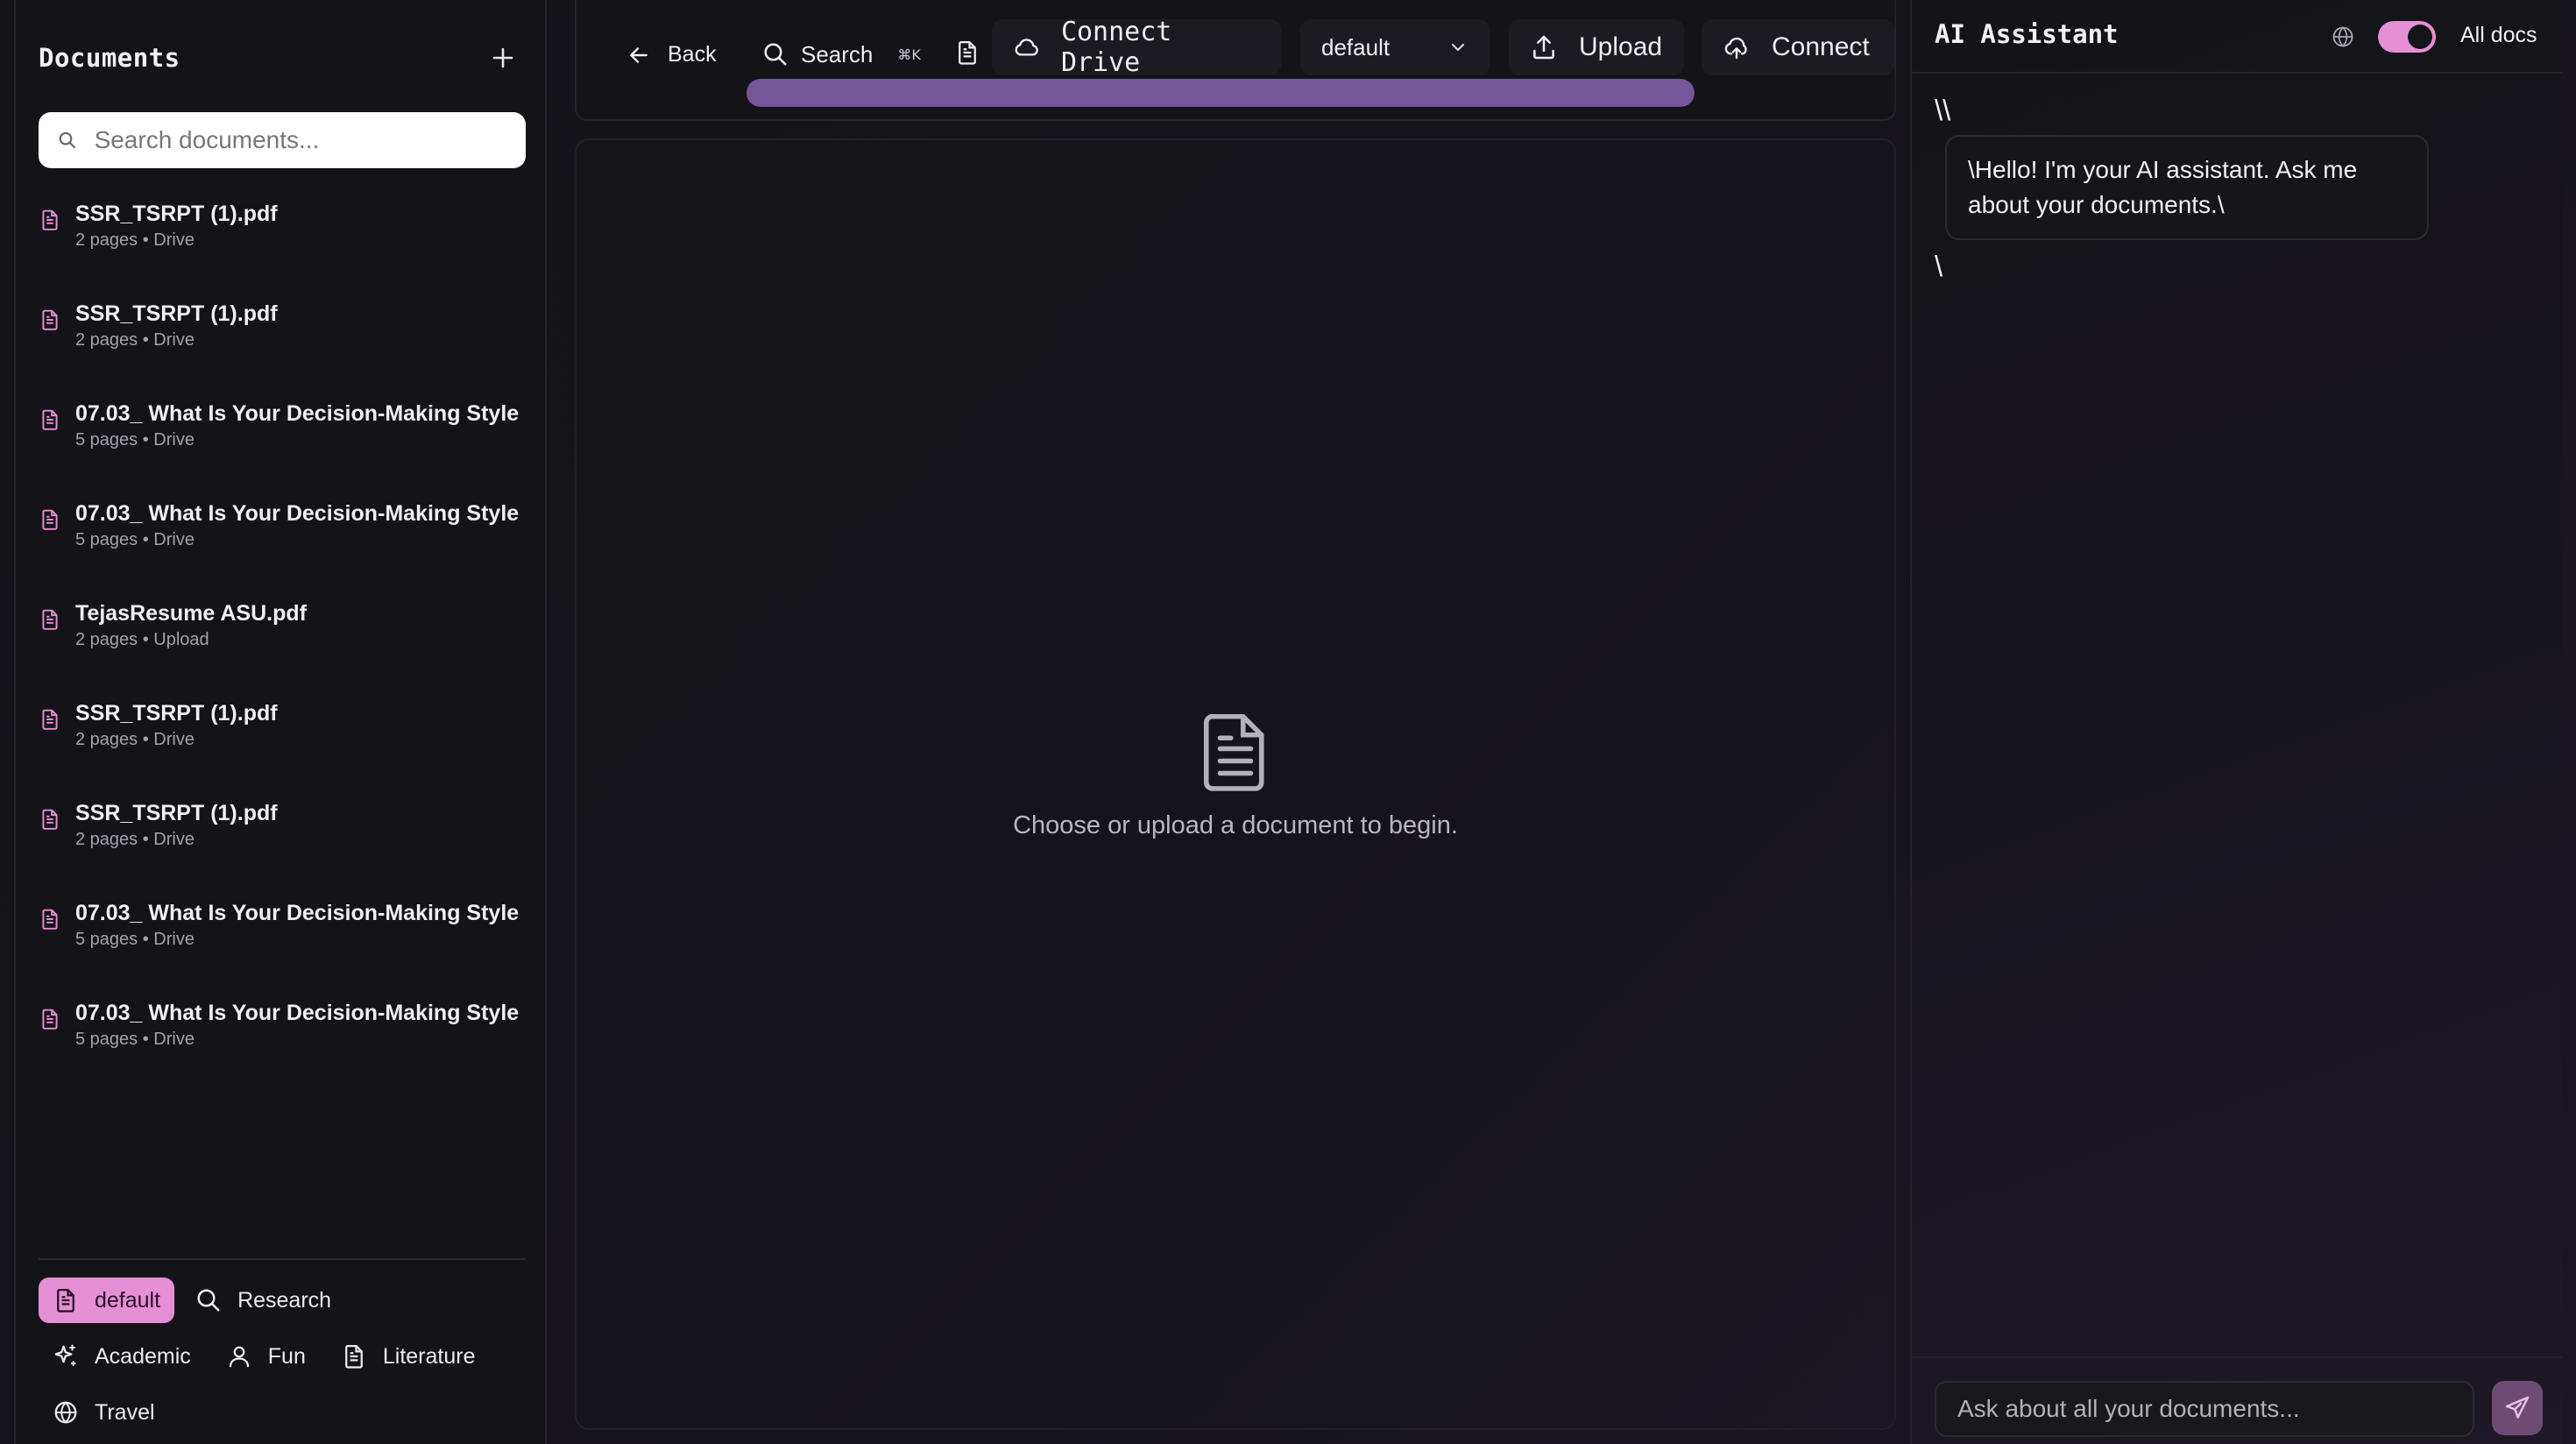 This screenshot has height=1444, width=2576. Describe the element at coordinates (65, 1355) in the screenshot. I see `sparkle-icon` at that location.